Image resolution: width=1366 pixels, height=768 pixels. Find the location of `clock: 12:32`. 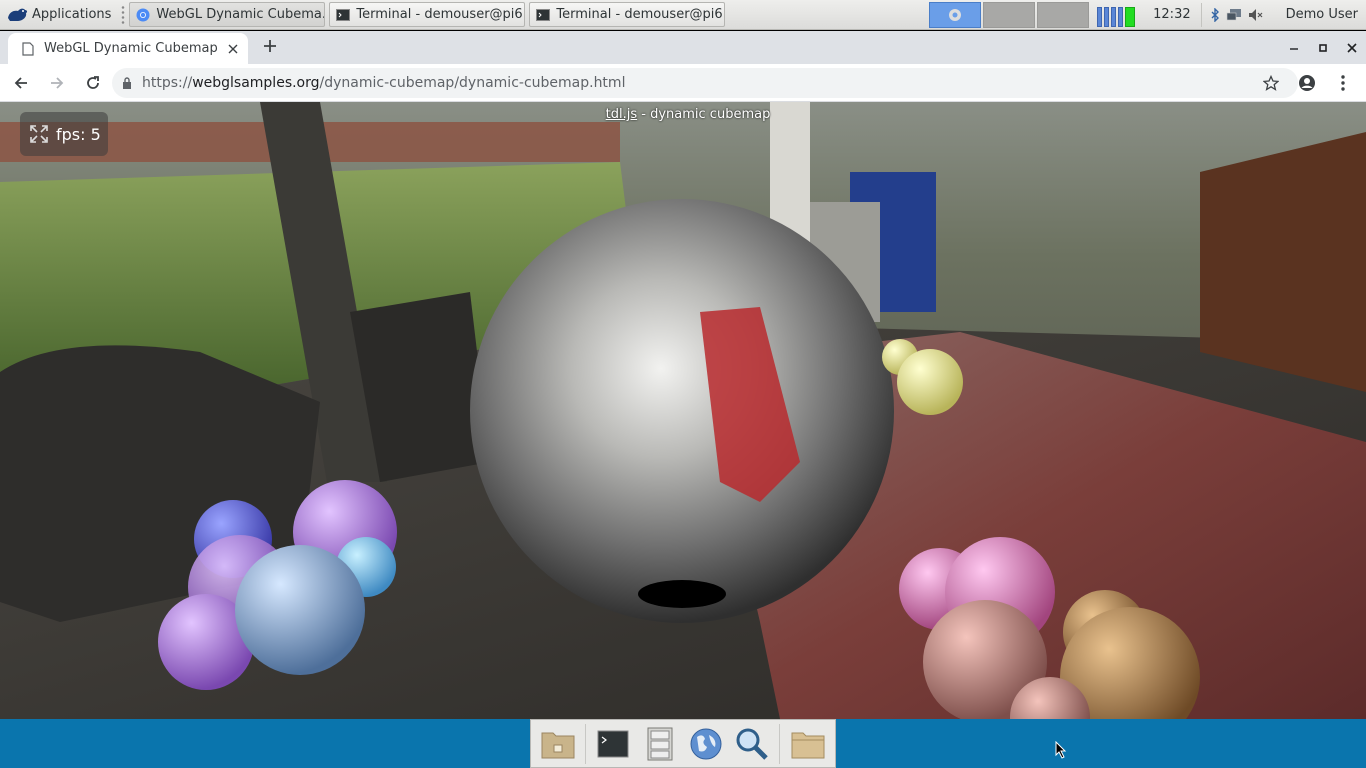

clock: 12:32 is located at coordinates (1171, 14).